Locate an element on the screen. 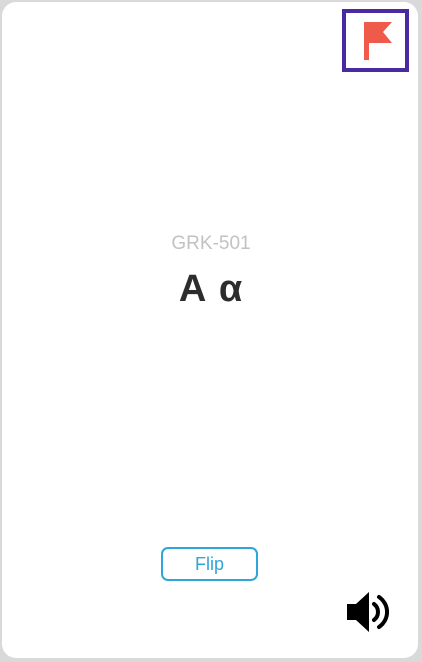  card-text: Α α is located at coordinates (211, 289).